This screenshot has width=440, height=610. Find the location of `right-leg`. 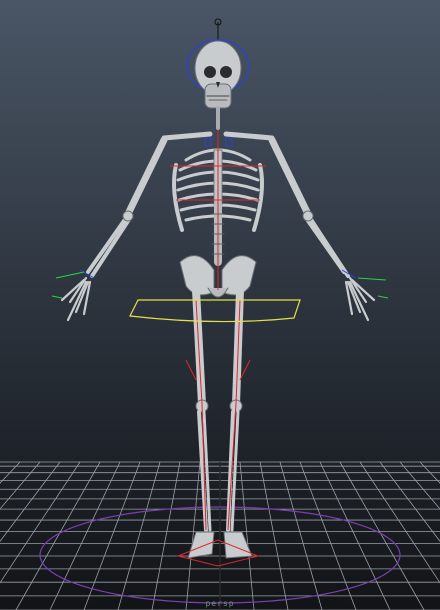

right-leg is located at coordinates (238, 422).